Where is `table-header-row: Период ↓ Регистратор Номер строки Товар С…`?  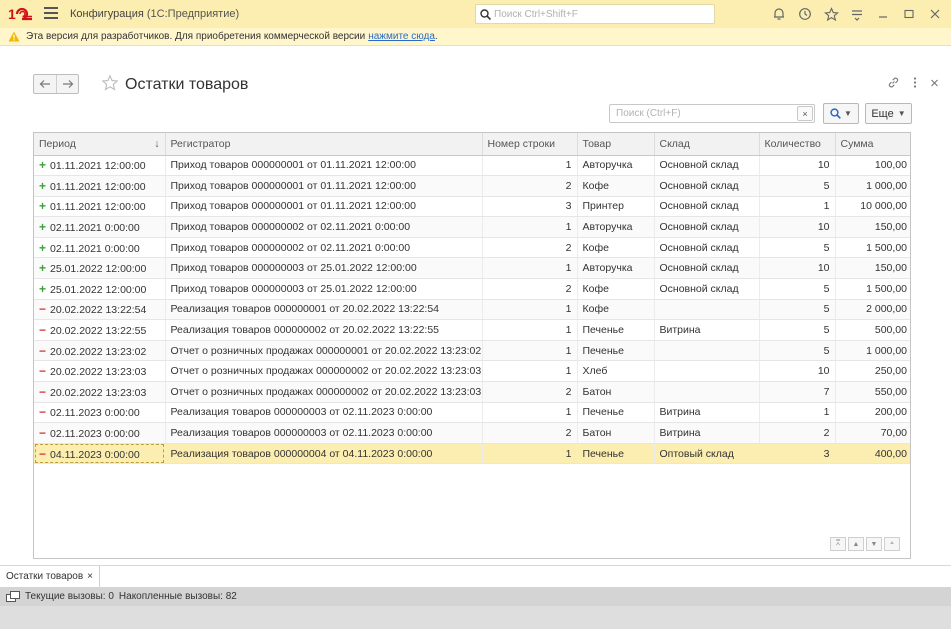
table-header-row: Период ↓ Регистратор Номер строки Товар С… is located at coordinates (472, 144).